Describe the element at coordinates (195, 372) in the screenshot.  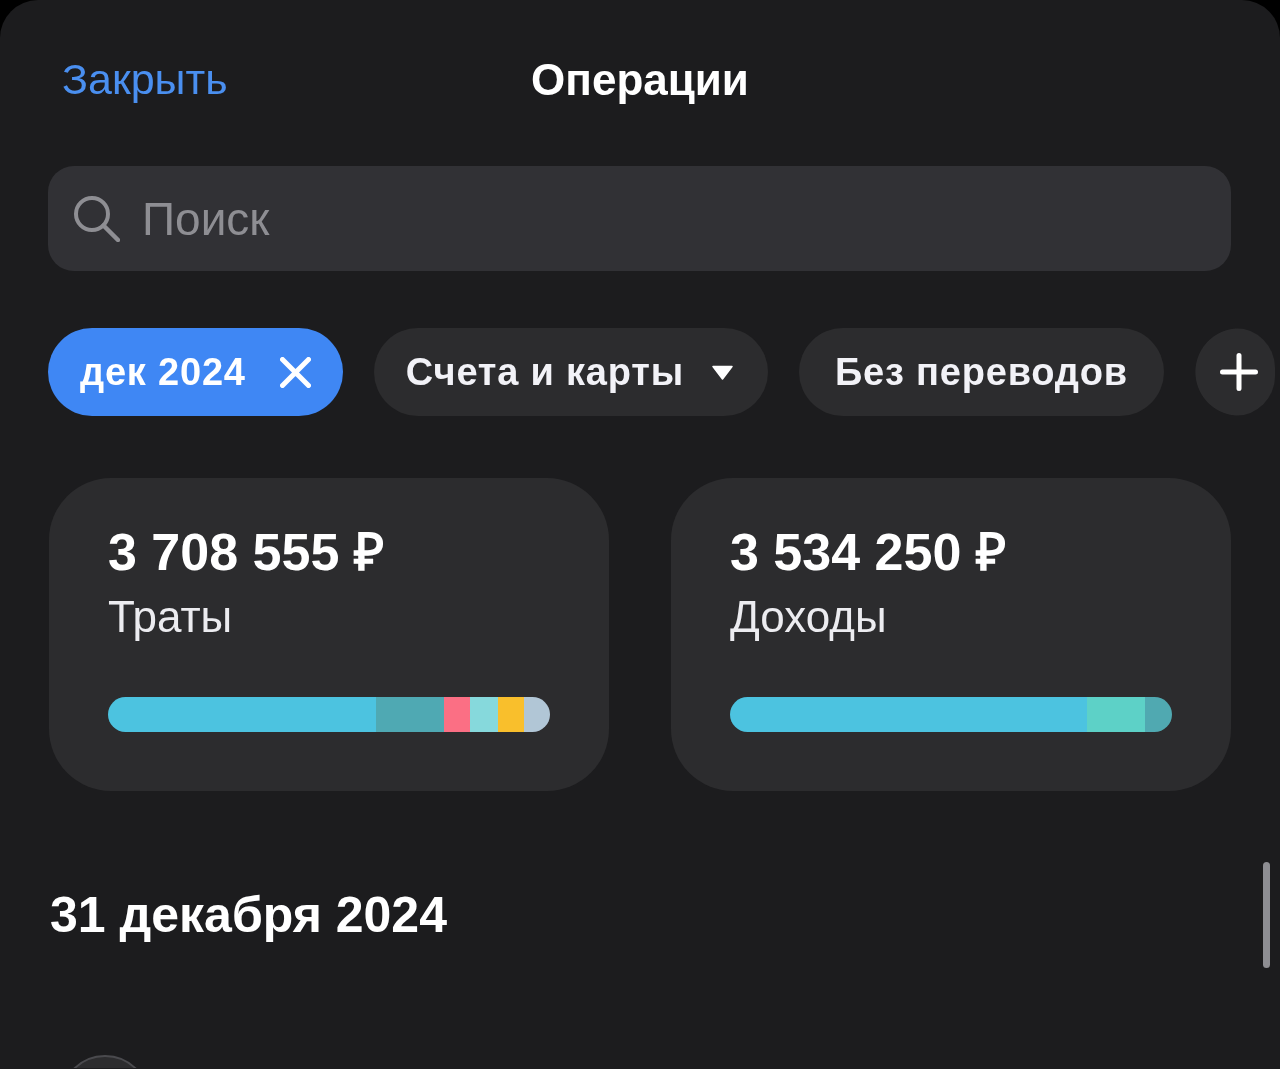
I see `filter-chip: дек 2024` at that location.